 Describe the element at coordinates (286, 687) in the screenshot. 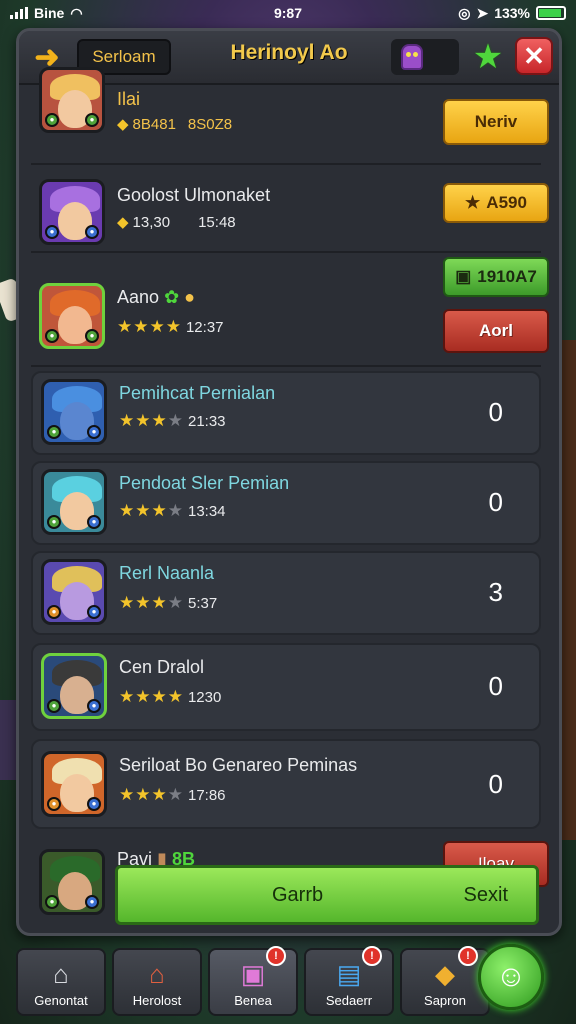

I see `list-item: ● ● Cen Dralol ★★★★ 1230 0` at that location.